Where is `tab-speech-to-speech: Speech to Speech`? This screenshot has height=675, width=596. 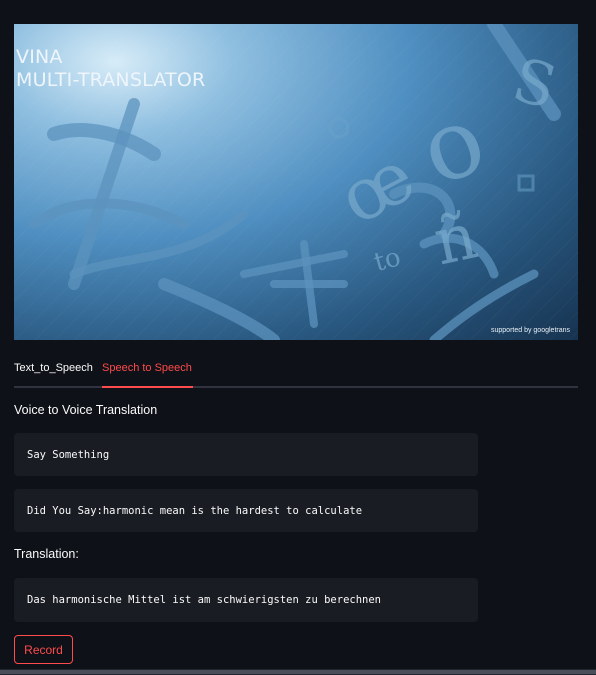 tab-speech-to-speech: Speech to Speech is located at coordinates (147, 368).